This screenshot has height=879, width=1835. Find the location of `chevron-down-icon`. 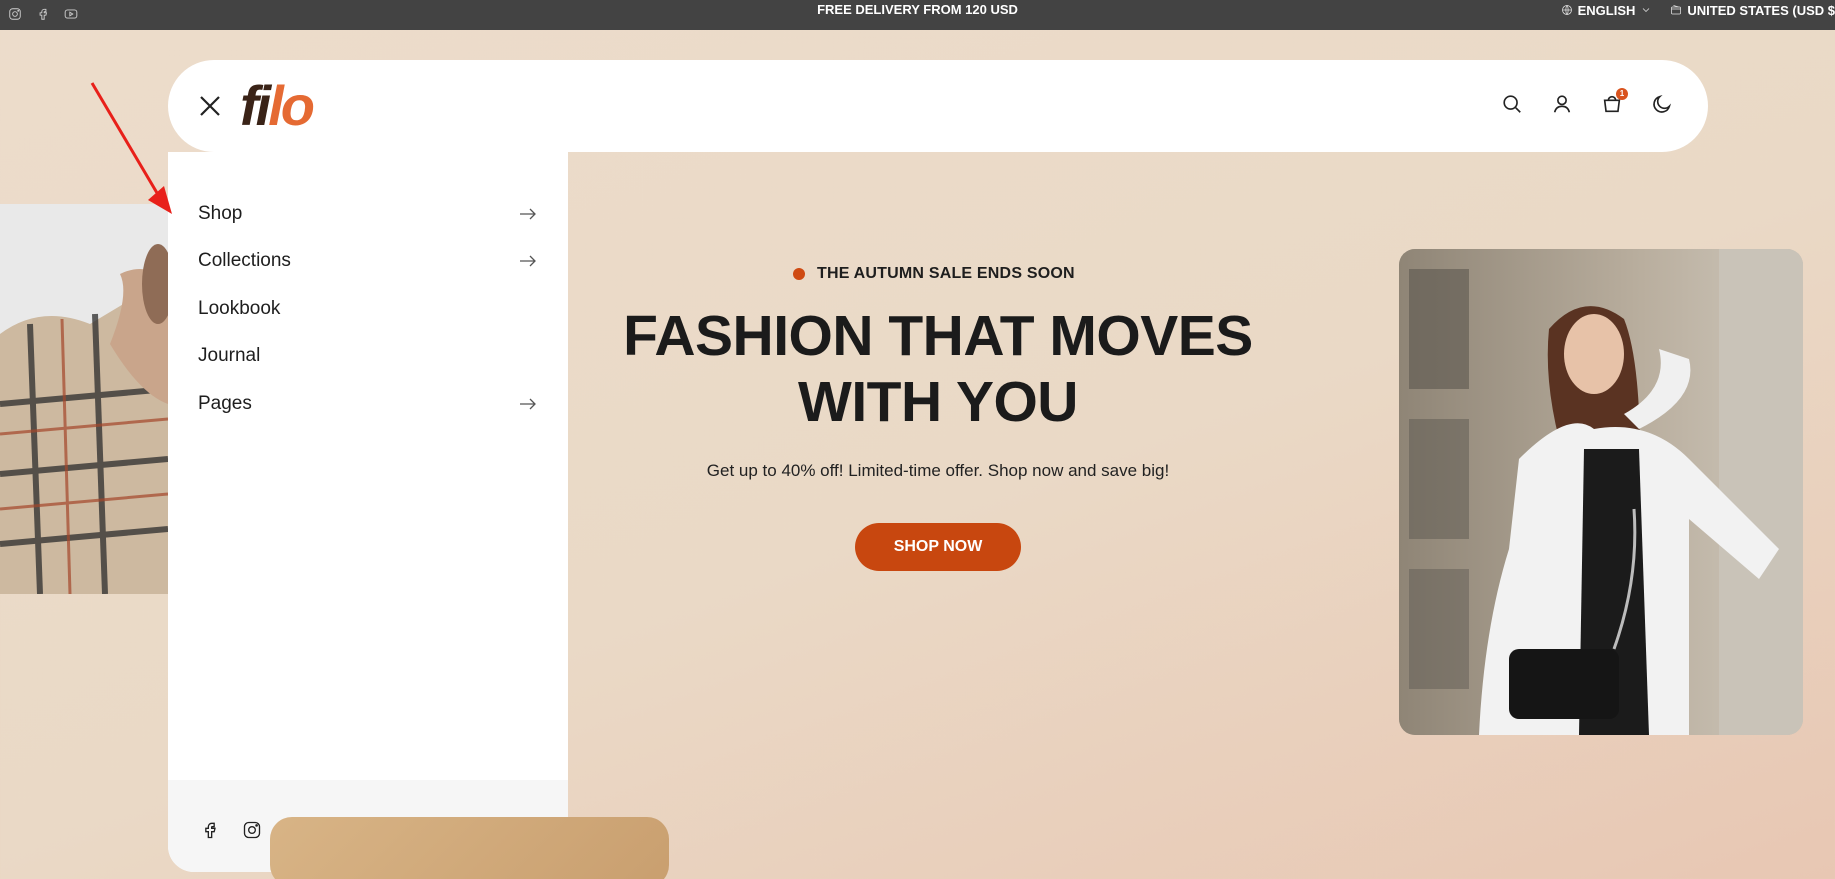

chevron-down-icon is located at coordinates (1646, 10).